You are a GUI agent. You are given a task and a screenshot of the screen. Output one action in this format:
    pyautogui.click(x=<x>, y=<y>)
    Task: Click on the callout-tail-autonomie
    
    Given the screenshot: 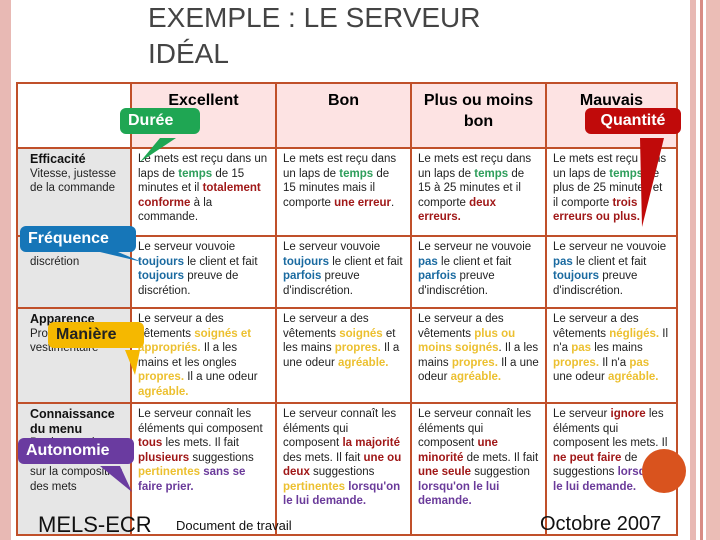 What is the action you would take?
    pyautogui.click(x=116, y=479)
    